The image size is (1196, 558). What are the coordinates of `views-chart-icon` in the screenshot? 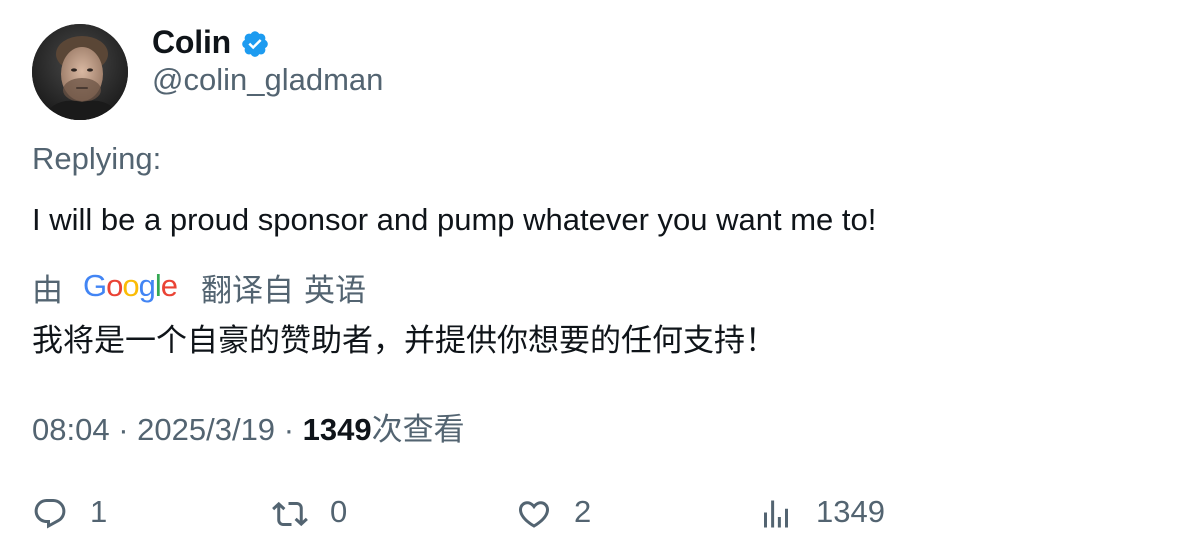 It's located at (776, 514).